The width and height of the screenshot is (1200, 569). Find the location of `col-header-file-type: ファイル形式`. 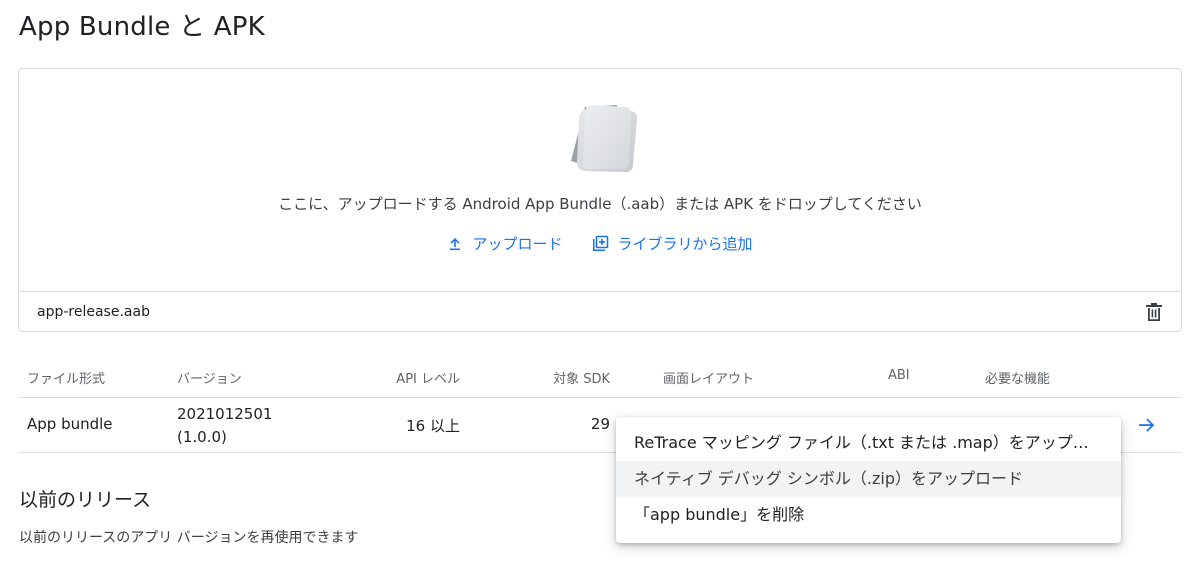

col-header-file-type: ファイル形式 is located at coordinates (66, 379).